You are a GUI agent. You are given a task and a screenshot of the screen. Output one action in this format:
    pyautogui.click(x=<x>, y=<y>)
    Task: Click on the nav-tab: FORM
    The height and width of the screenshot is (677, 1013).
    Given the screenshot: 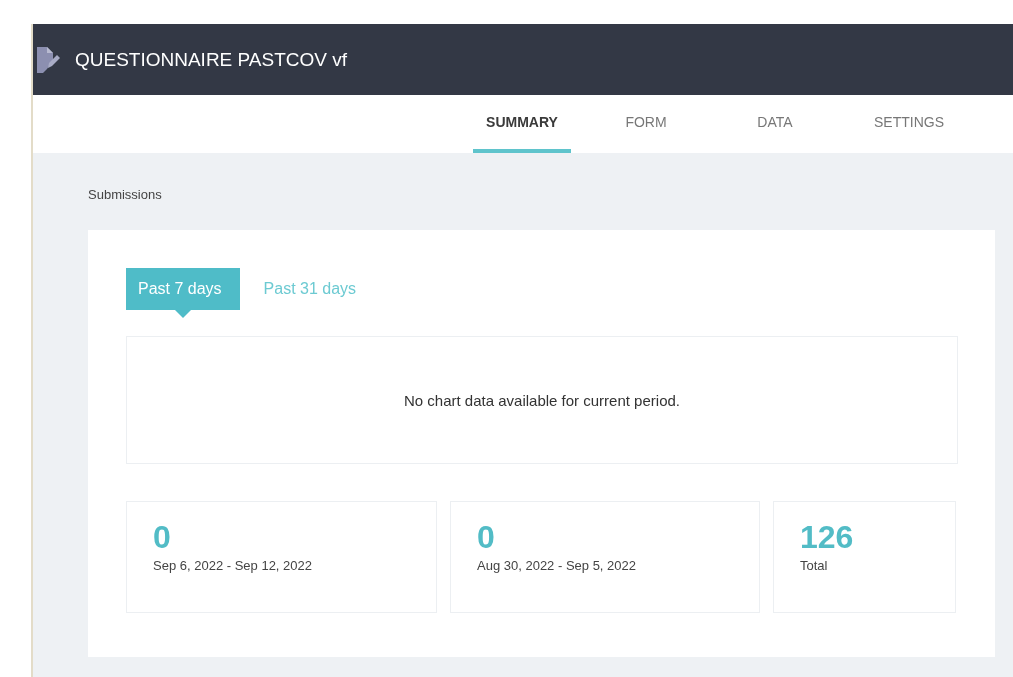 What is the action you would take?
    pyautogui.click(x=646, y=124)
    